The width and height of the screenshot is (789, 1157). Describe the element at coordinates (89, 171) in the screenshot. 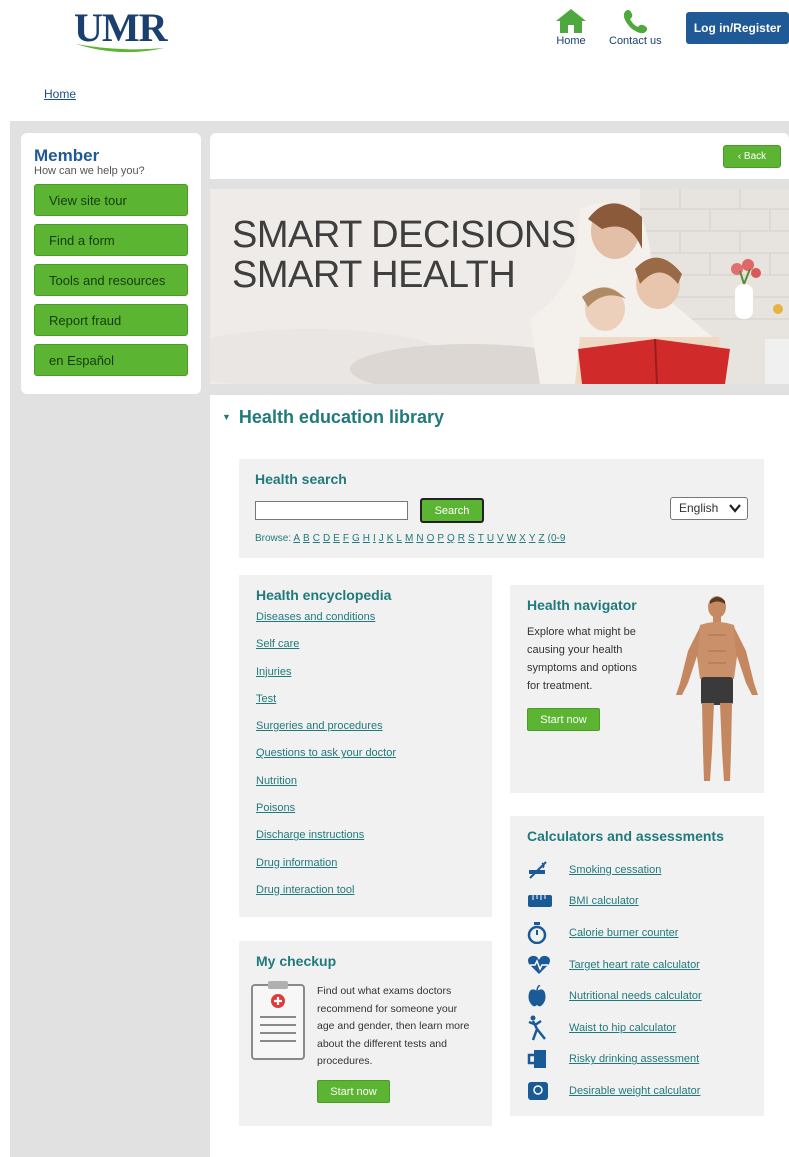

I see `sidebar-subtitle: How can we help you?` at that location.